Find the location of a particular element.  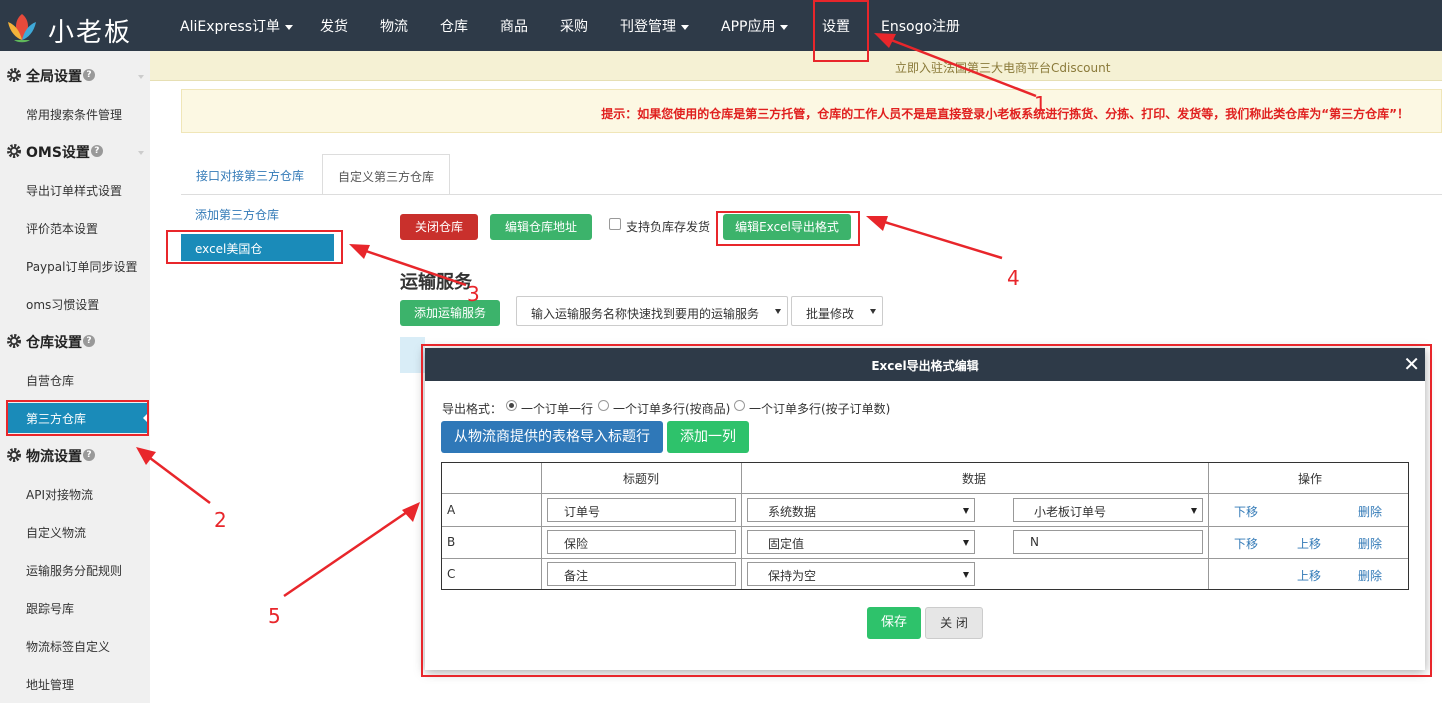

sidebar-item-own-warehouse: 自营仓库 is located at coordinates (50, 380).